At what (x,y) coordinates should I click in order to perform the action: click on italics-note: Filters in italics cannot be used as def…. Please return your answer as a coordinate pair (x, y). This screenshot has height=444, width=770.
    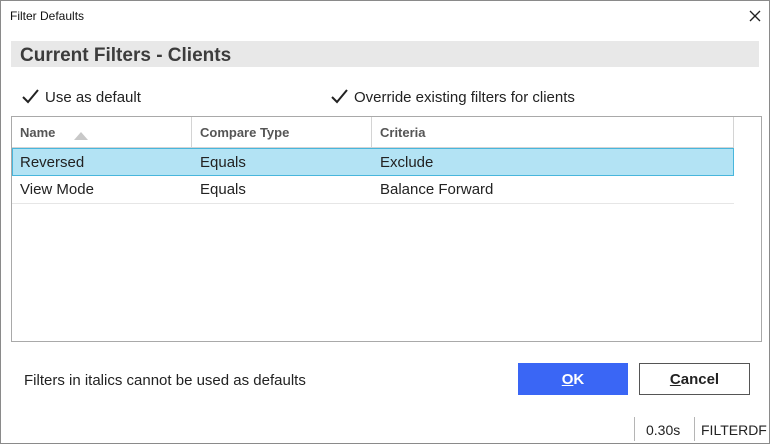
    Looking at the image, I should click on (165, 380).